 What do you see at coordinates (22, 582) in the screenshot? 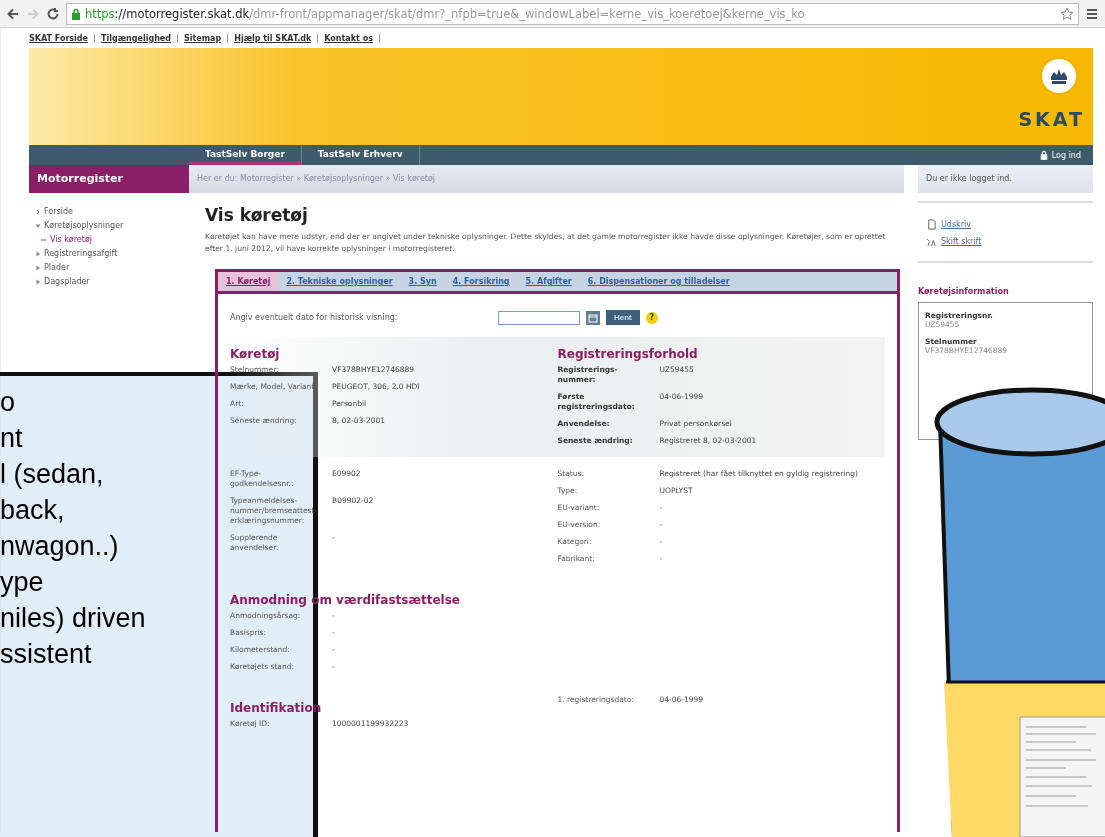
I see `annotation-text: ype` at bounding box center [22, 582].